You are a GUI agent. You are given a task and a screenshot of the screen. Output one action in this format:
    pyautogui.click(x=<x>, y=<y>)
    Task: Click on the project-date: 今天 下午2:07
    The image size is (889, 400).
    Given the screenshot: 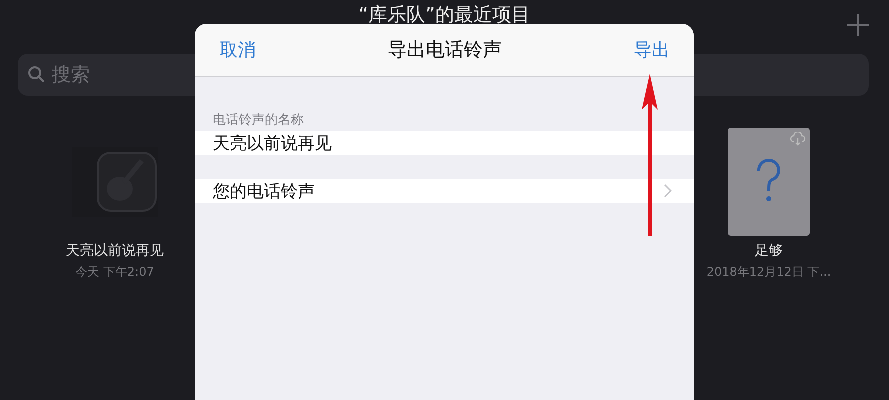 What is the action you would take?
    pyautogui.click(x=115, y=272)
    